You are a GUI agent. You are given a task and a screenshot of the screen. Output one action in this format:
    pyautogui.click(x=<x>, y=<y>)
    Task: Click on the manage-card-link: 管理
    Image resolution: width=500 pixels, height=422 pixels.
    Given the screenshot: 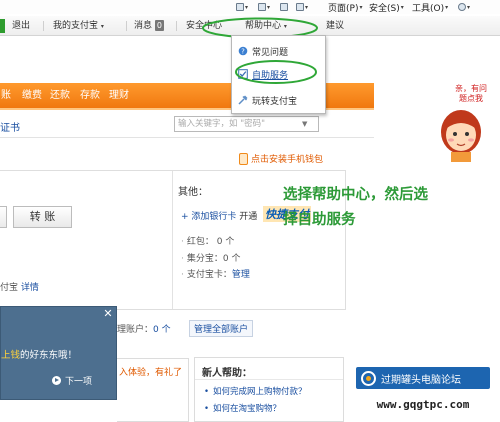 What is the action you would take?
    pyautogui.click(x=241, y=275)
    